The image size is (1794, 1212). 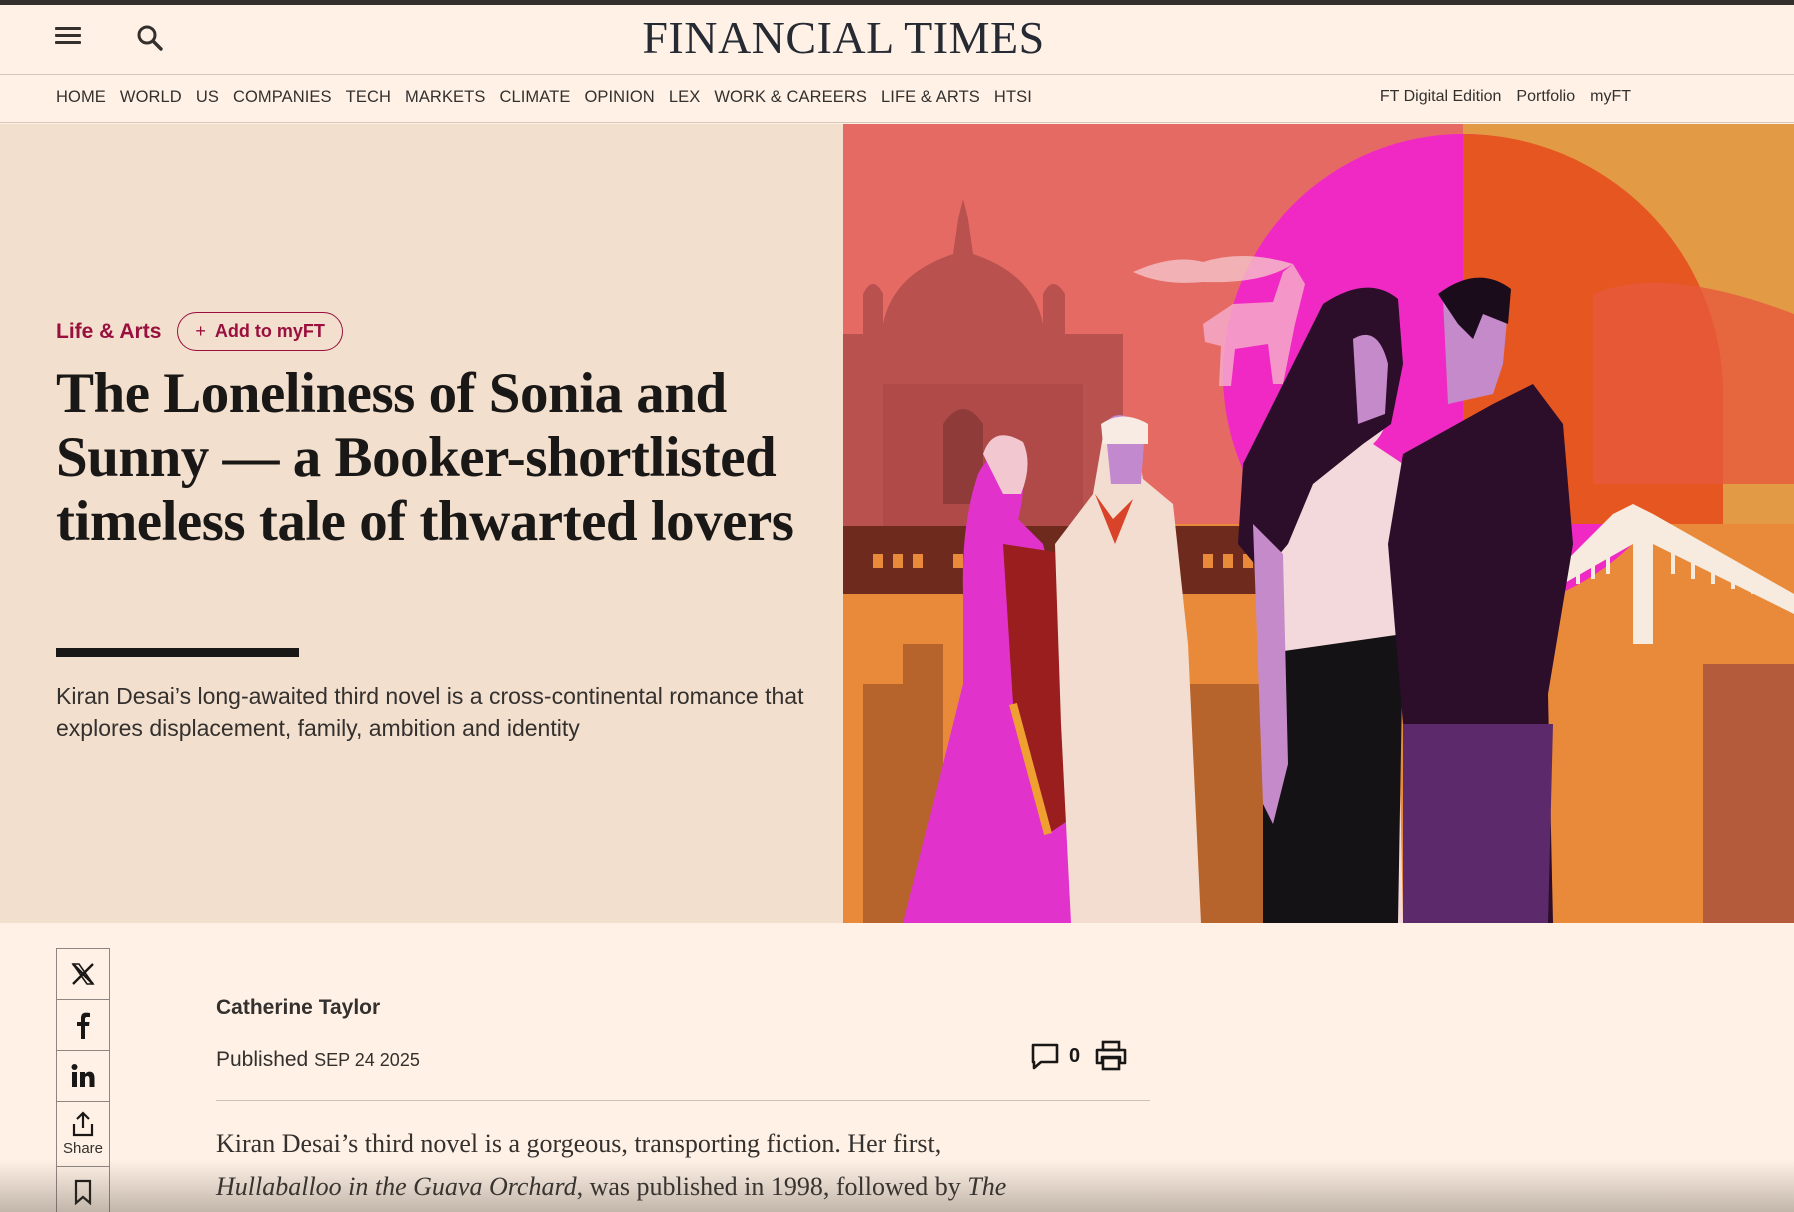 I want to click on section-tag: Life & Arts, so click(x=108, y=332).